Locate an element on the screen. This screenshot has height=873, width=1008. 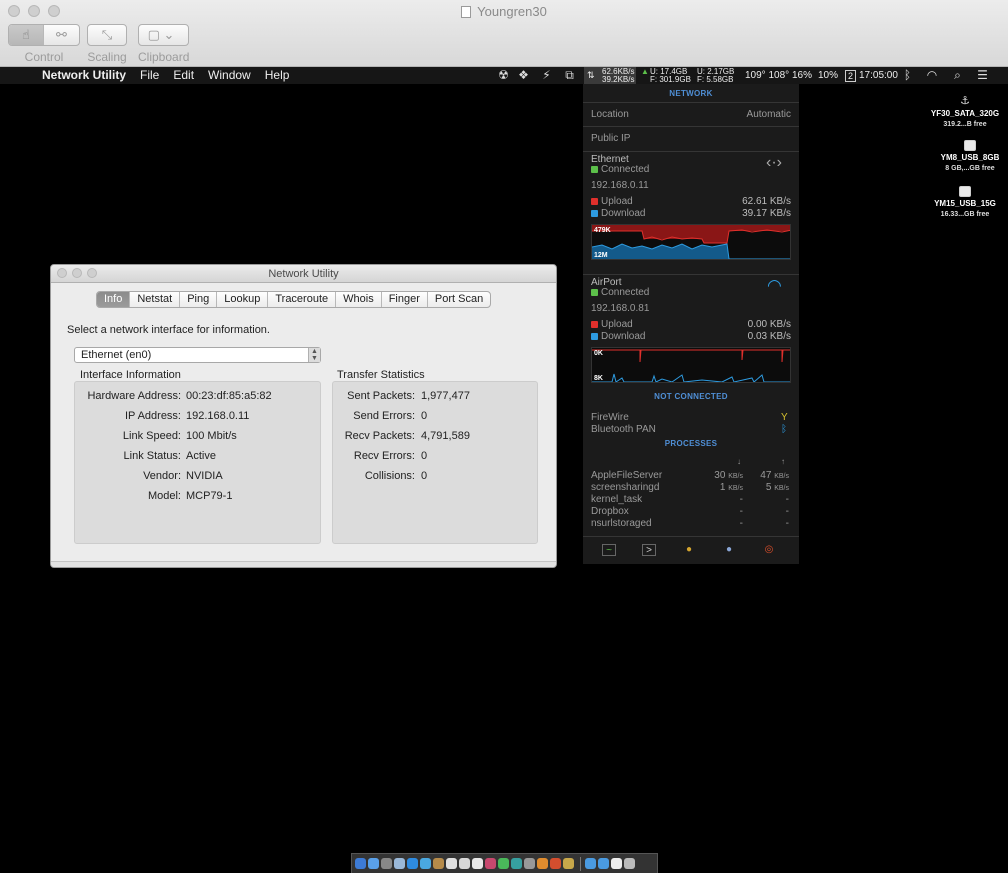
reminders-icon is located at coordinates (477, 863).